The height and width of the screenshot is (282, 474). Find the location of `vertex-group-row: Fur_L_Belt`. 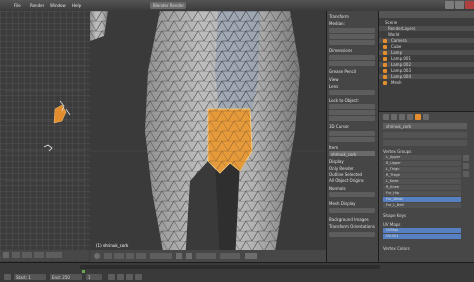

vertex-group-row: Fur_L_Belt is located at coordinates (422, 205).